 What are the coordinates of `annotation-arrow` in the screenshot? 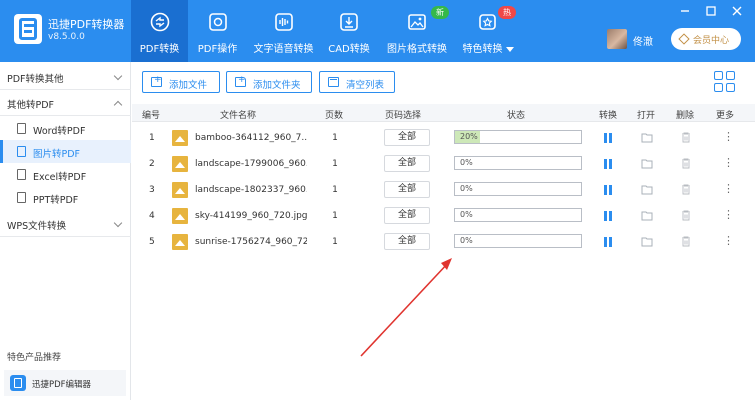 It's located at (406, 307).